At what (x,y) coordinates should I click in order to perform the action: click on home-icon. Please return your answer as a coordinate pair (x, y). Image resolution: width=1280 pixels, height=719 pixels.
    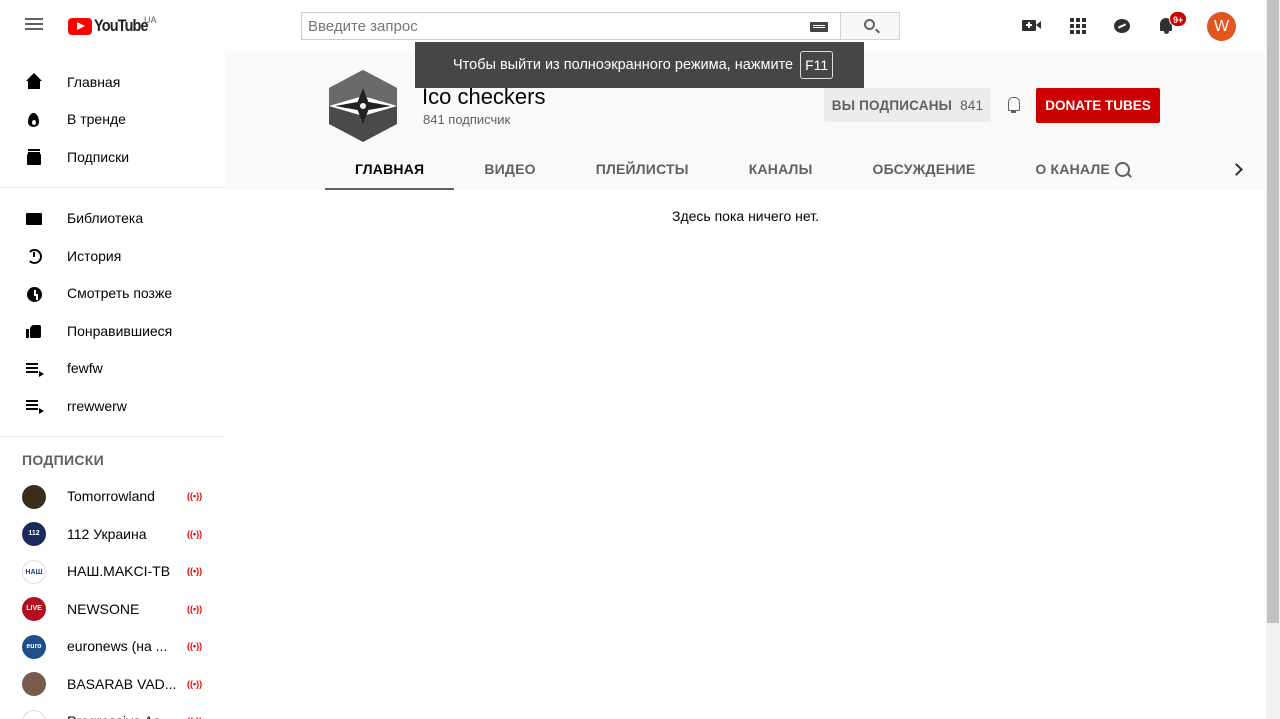
    Looking at the image, I should click on (34, 82).